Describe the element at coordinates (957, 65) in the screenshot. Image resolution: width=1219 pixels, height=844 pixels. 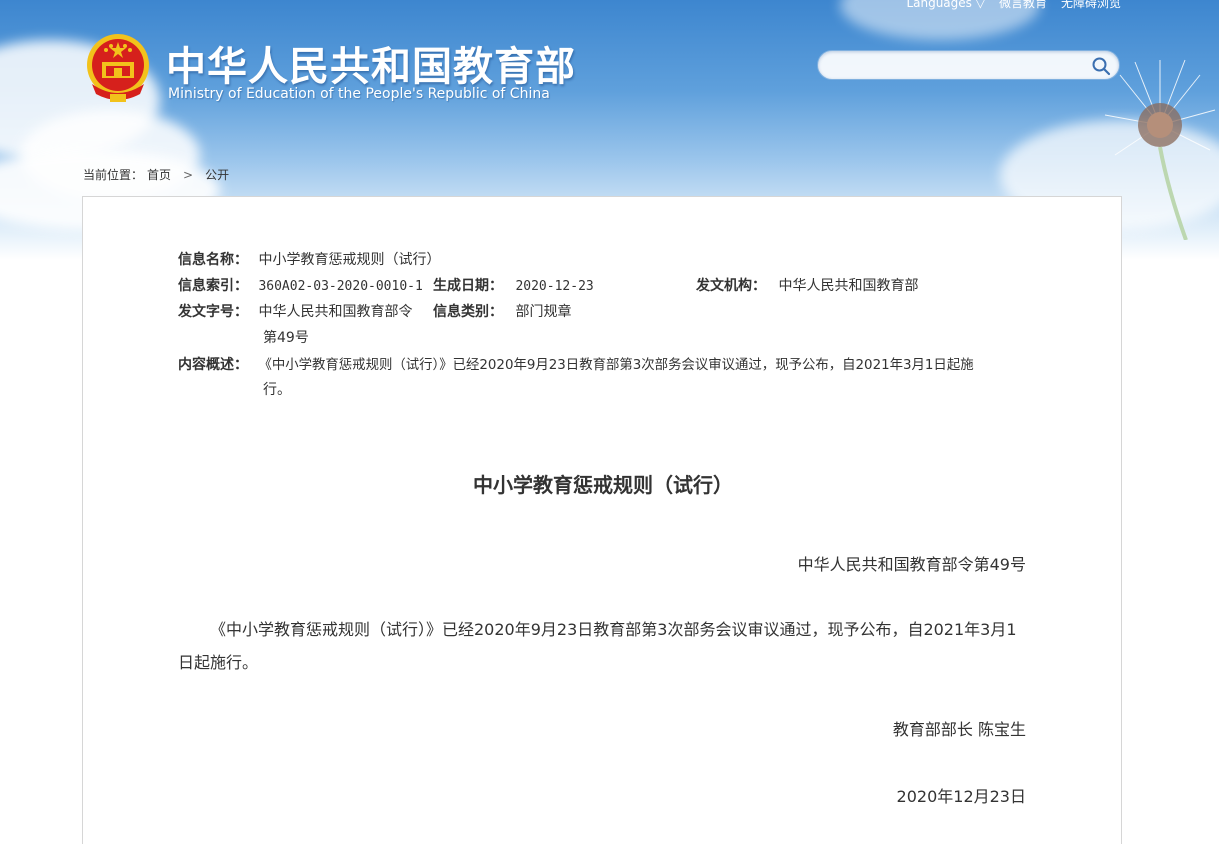
I see `search-input` at that location.